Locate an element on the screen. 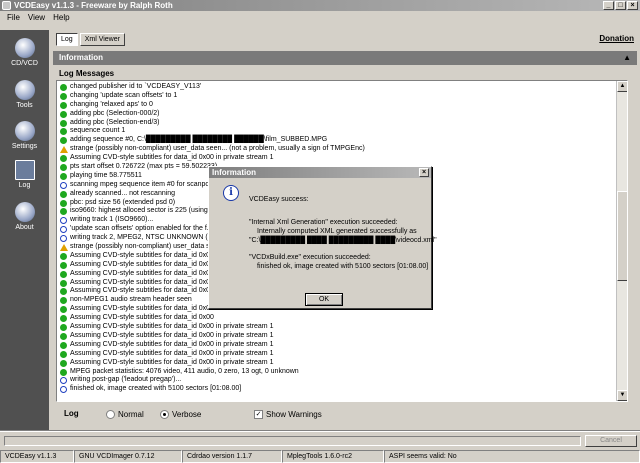  status-vcdimager: GNU VCDImager 0.7.12 is located at coordinates (128, 456).